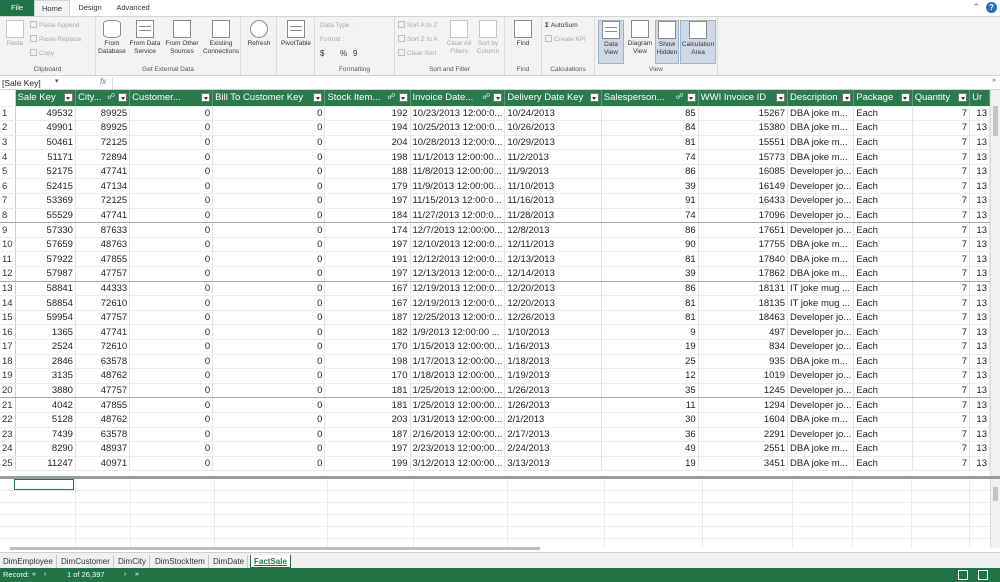  Describe the element at coordinates (553, 449) in the screenshot. I see `table-cell: 2/24/2013` at that location.